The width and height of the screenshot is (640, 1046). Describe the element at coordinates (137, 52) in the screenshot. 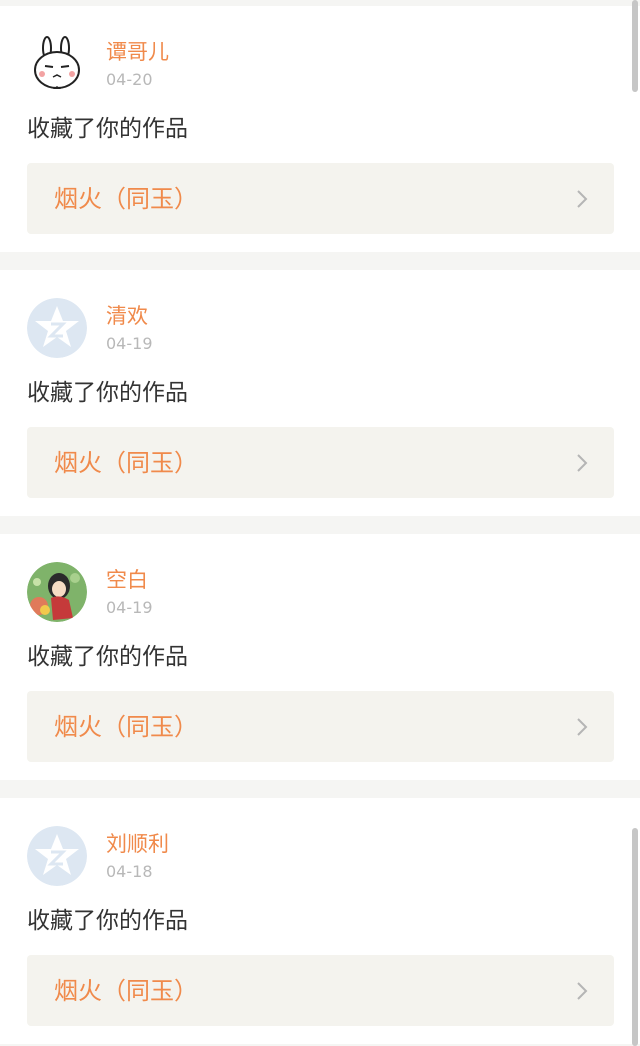

I see `username: 谭哥儿` at that location.